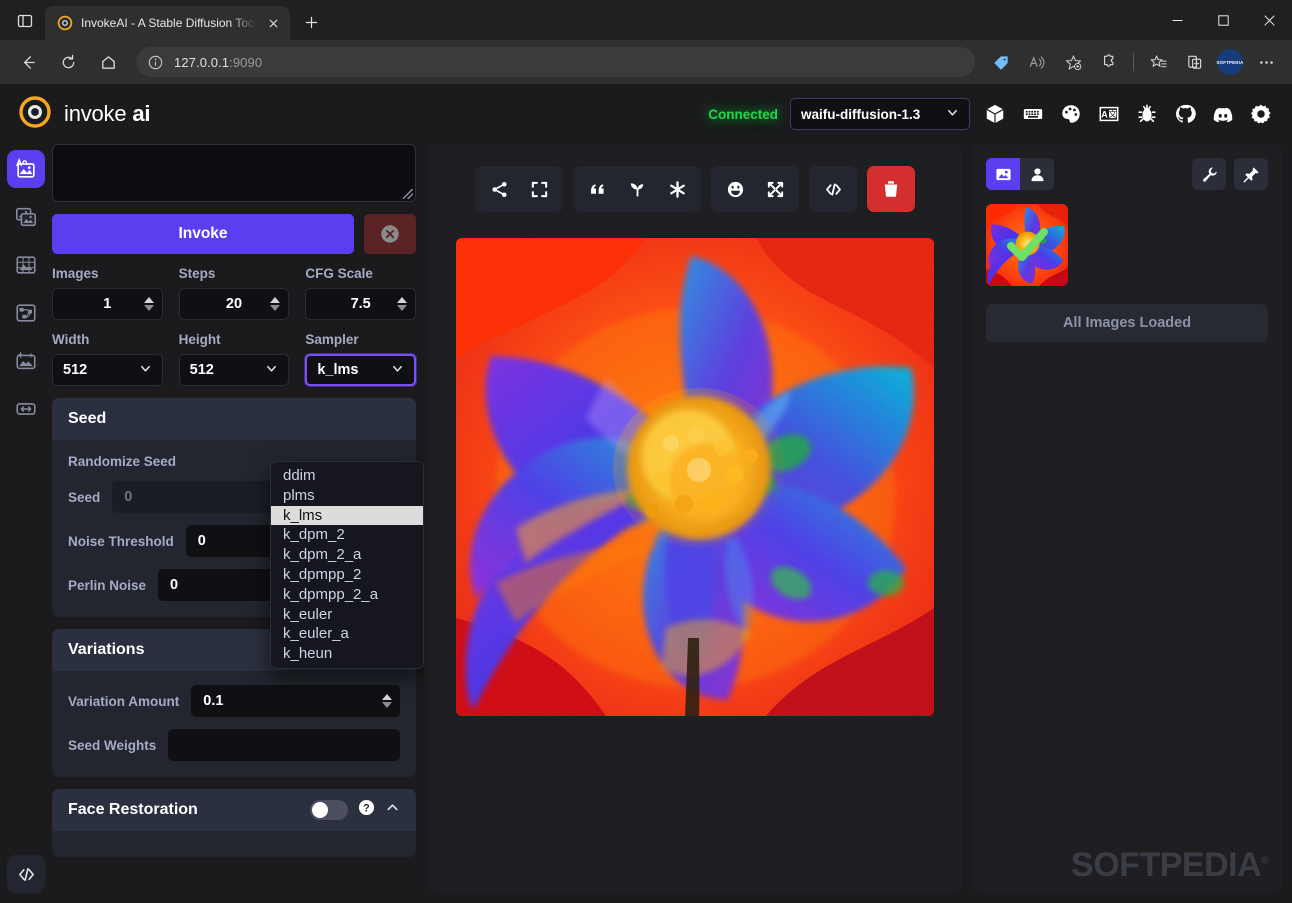 This screenshot has width=1292, height=903. Describe the element at coordinates (1261, 114) in the screenshot. I see `settings-gear-icon` at that location.